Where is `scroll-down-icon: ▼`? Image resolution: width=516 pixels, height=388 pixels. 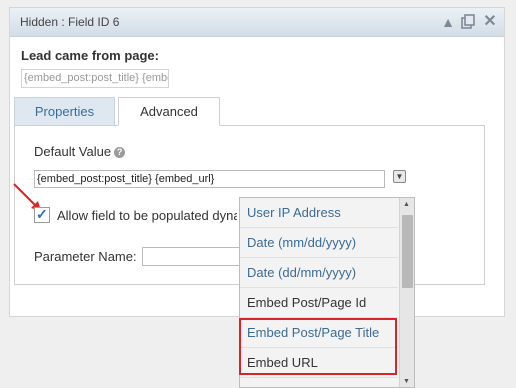
scroll-down-icon: ▼ is located at coordinates (406, 381).